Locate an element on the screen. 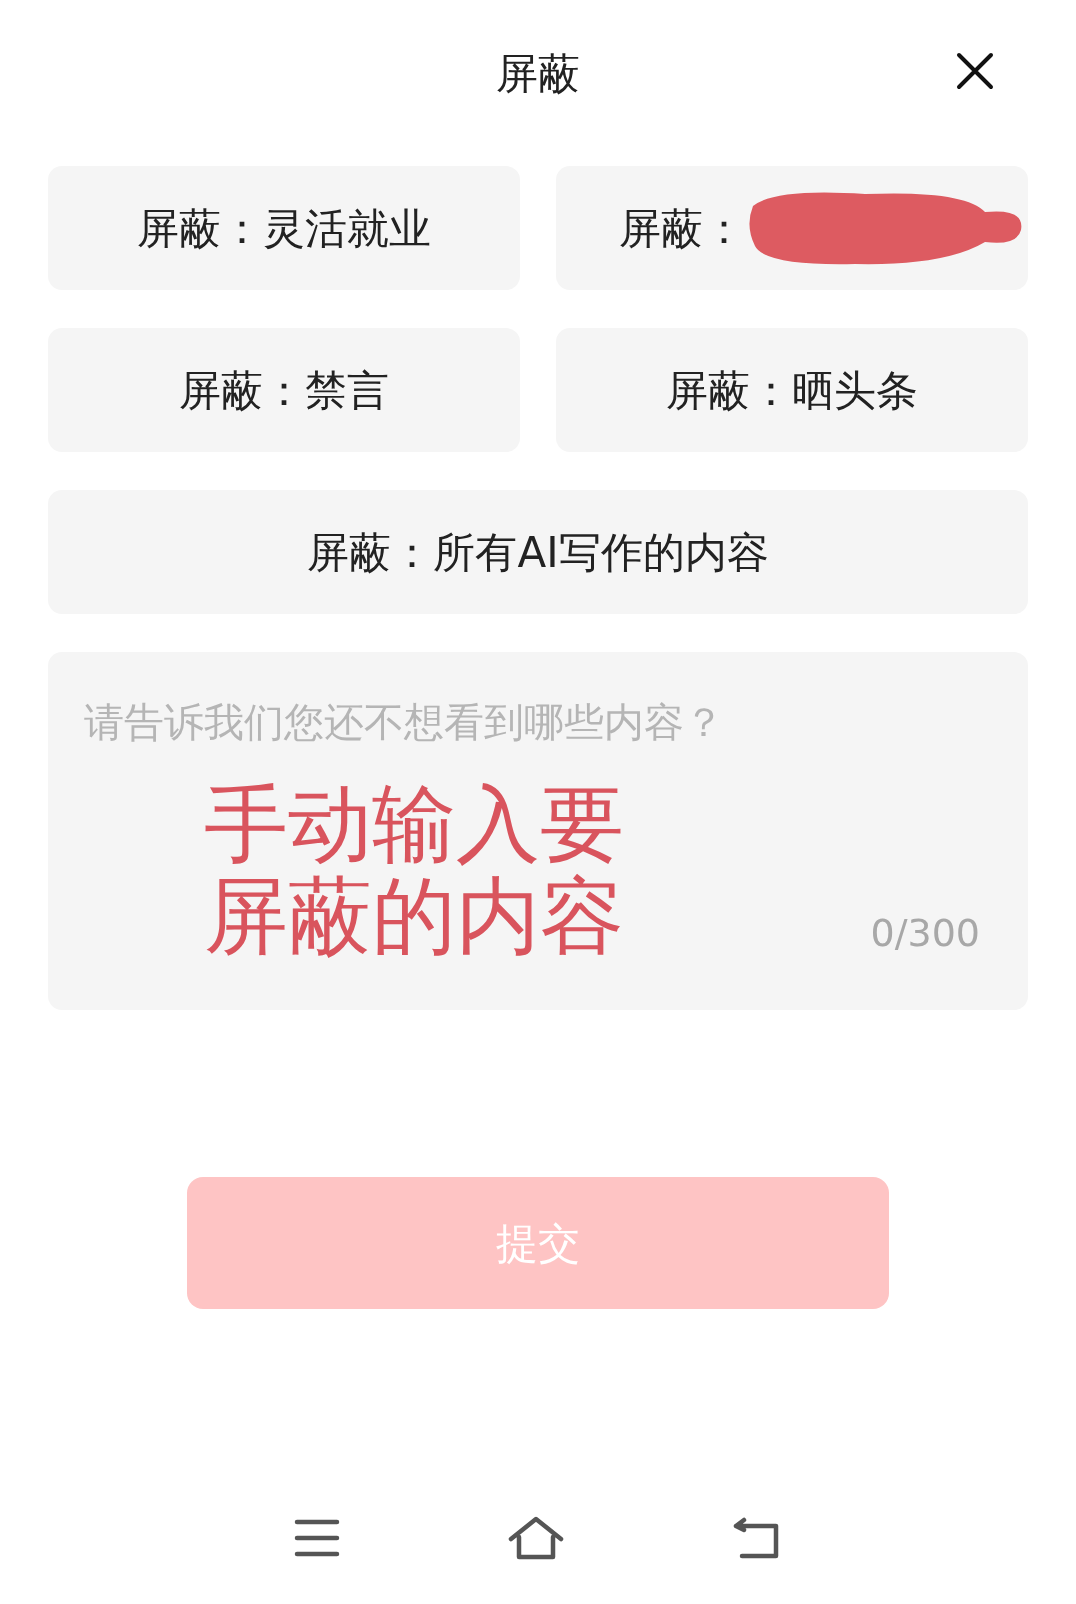  menu-icon is located at coordinates (316, 1538).